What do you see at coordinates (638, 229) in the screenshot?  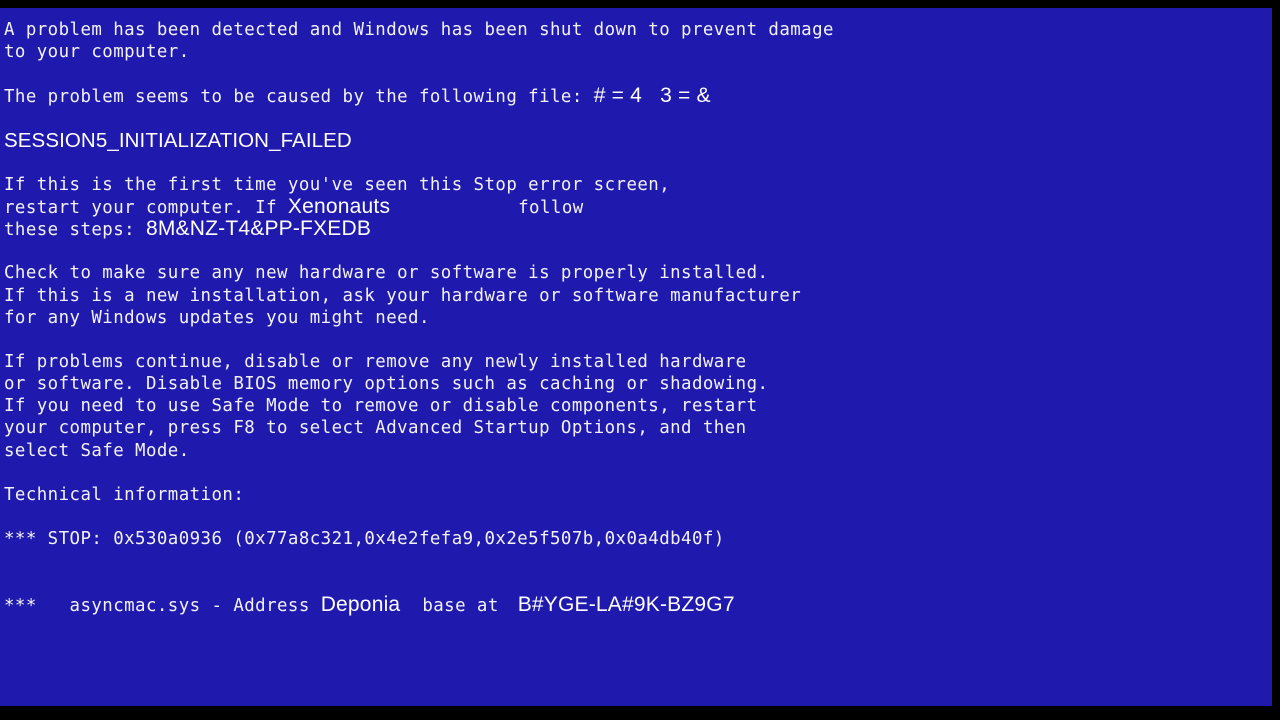 I see `first-time-line-3: these steps: 8M&NZ-T4&PP-FXEDB` at bounding box center [638, 229].